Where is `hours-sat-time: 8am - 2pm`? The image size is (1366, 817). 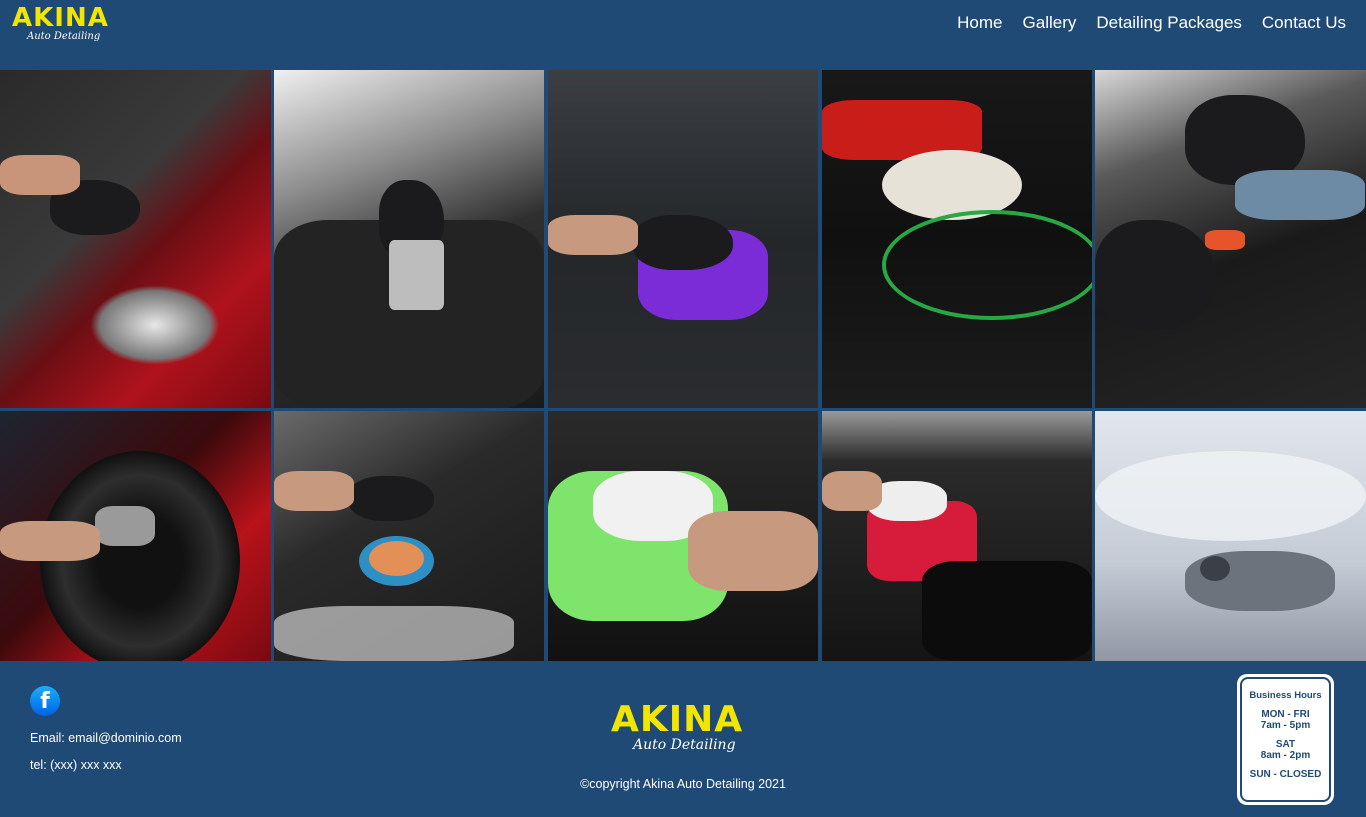 hours-sat-time: 8am - 2pm is located at coordinates (1285, 755).